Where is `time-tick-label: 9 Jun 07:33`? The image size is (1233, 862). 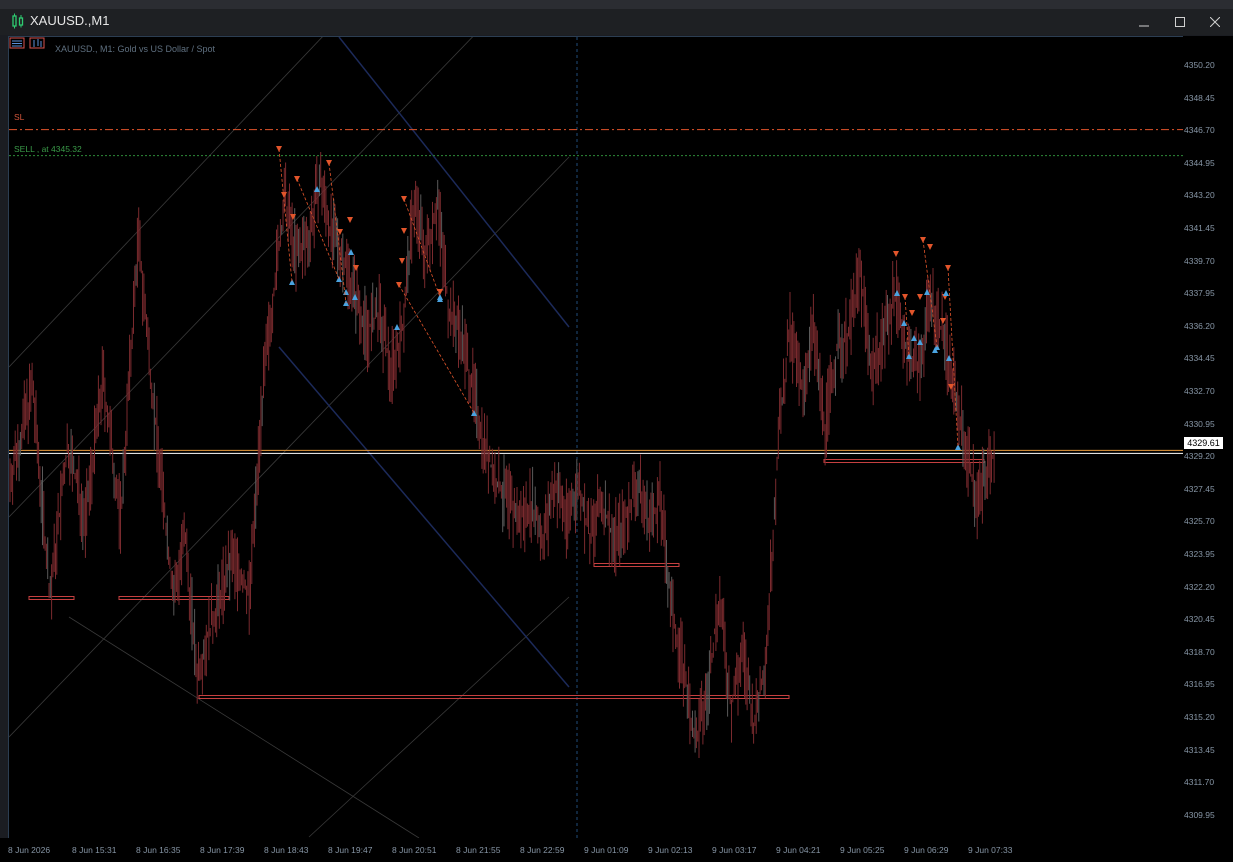 time-tick-label: 9 Jun 07:33 is located at coordinates (990, 850).